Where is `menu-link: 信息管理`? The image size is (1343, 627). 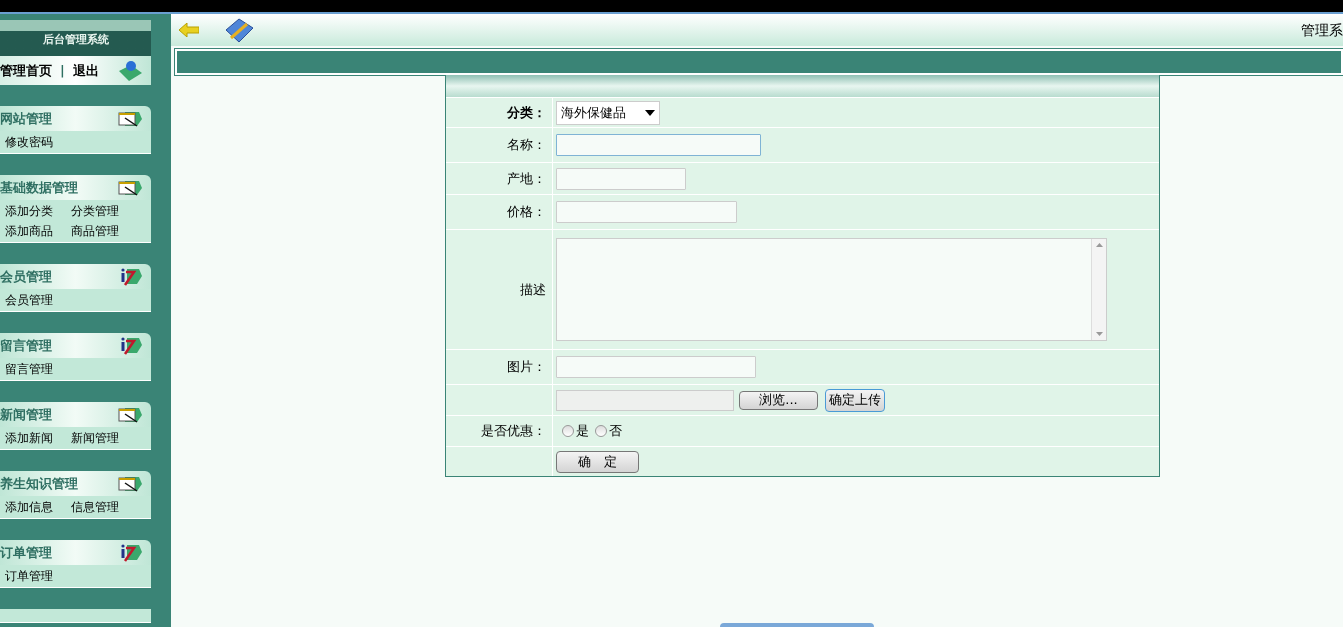
menu-link: 信息管理 is located at coordinates (104, 507).